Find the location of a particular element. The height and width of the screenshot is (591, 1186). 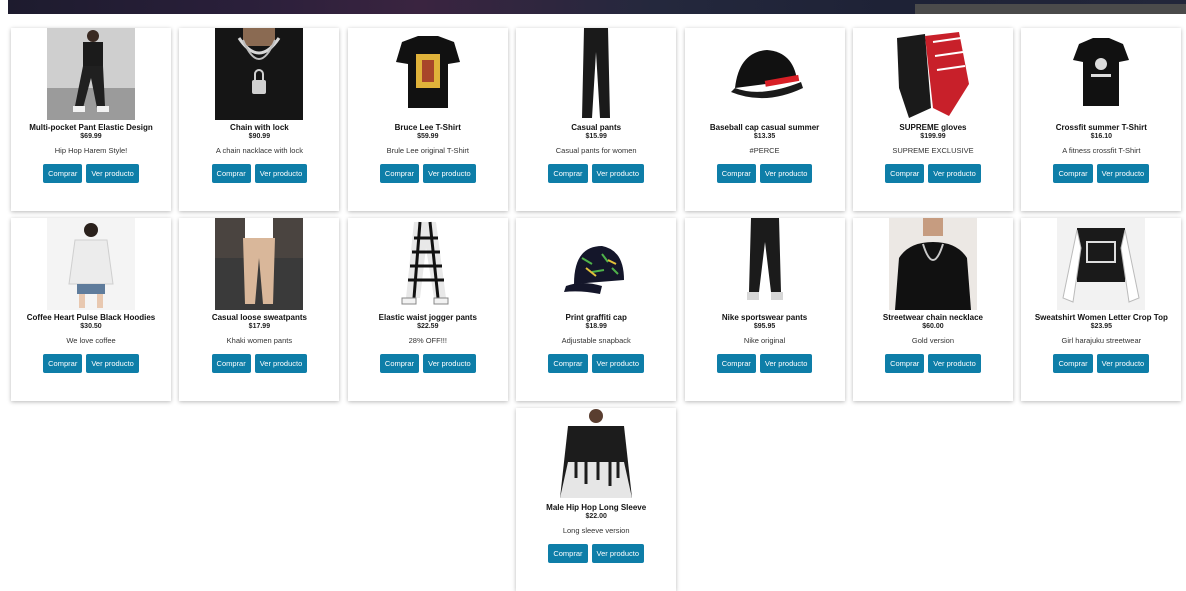

product-price: $16.10 is located at coordinates (1101, 136).